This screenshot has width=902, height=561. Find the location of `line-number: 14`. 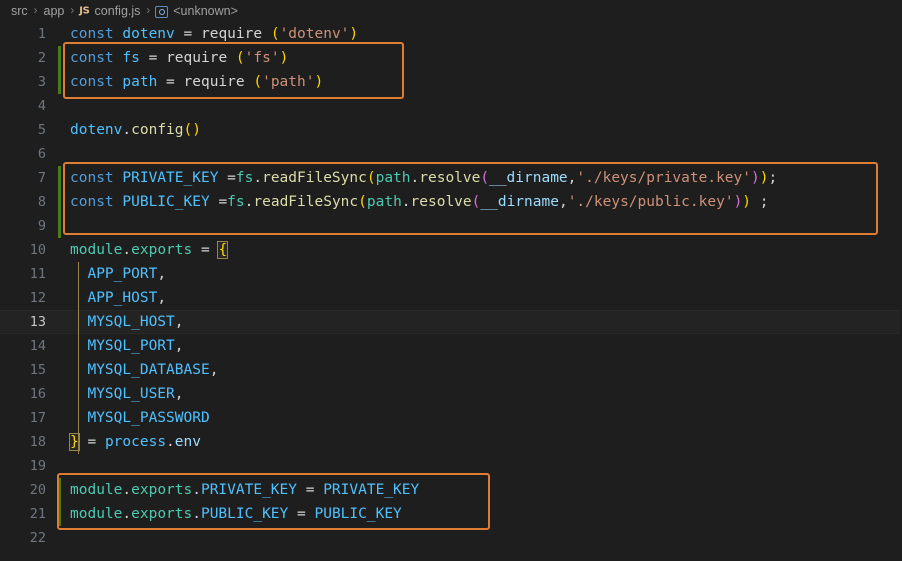

line-number: 14 is located at coordinates (37, 346).